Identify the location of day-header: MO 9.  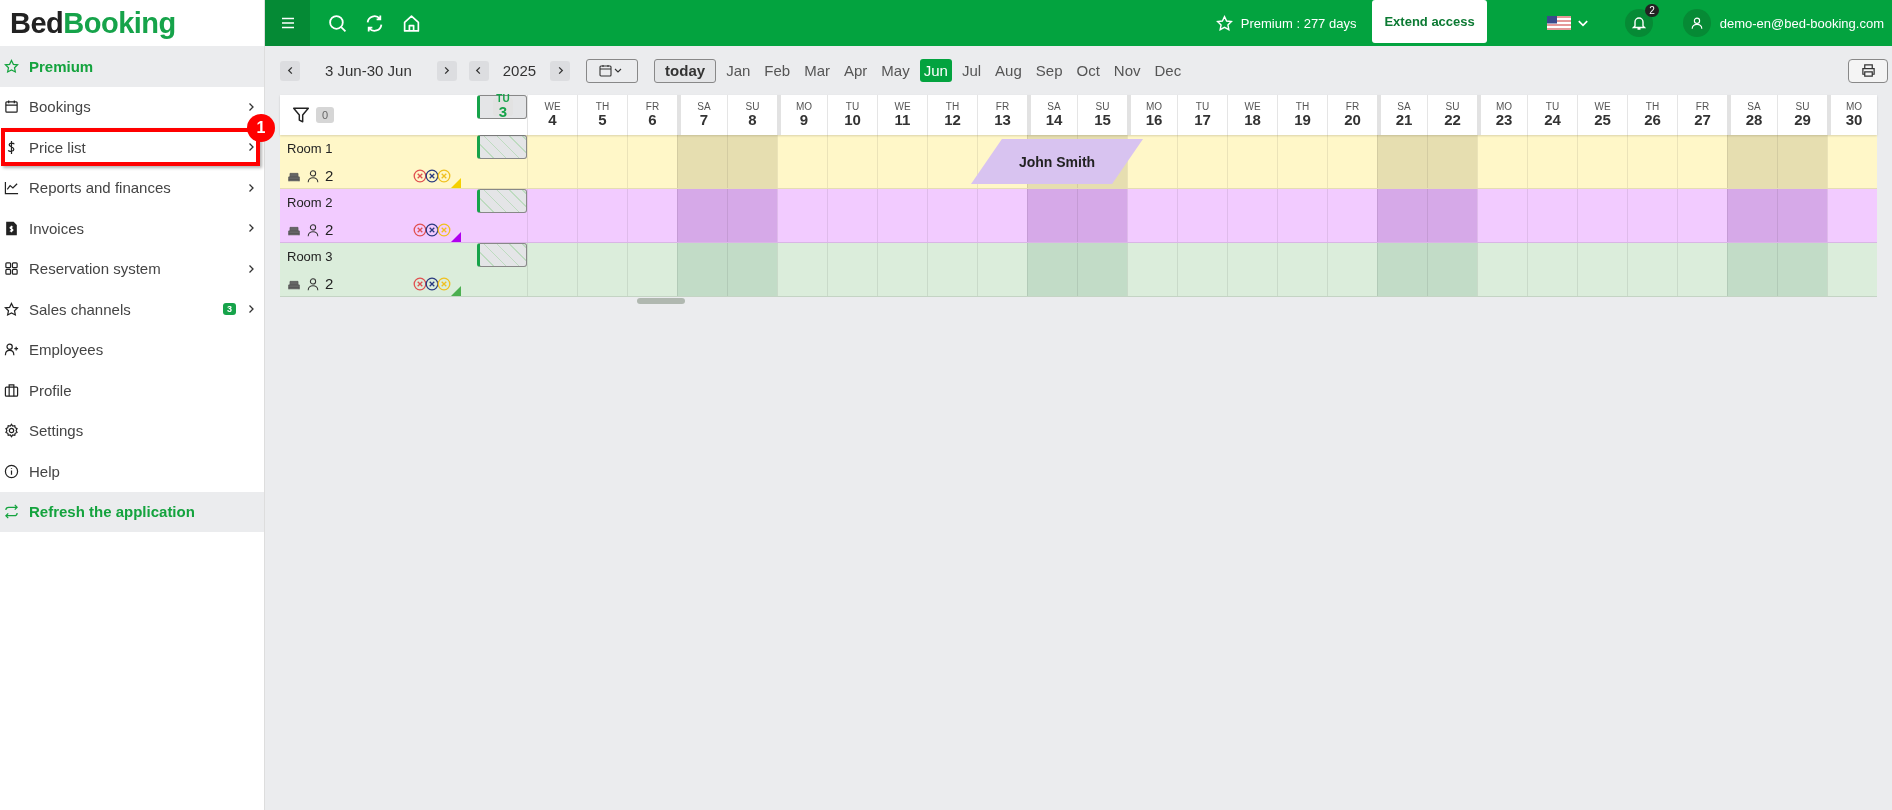
(804, 115).